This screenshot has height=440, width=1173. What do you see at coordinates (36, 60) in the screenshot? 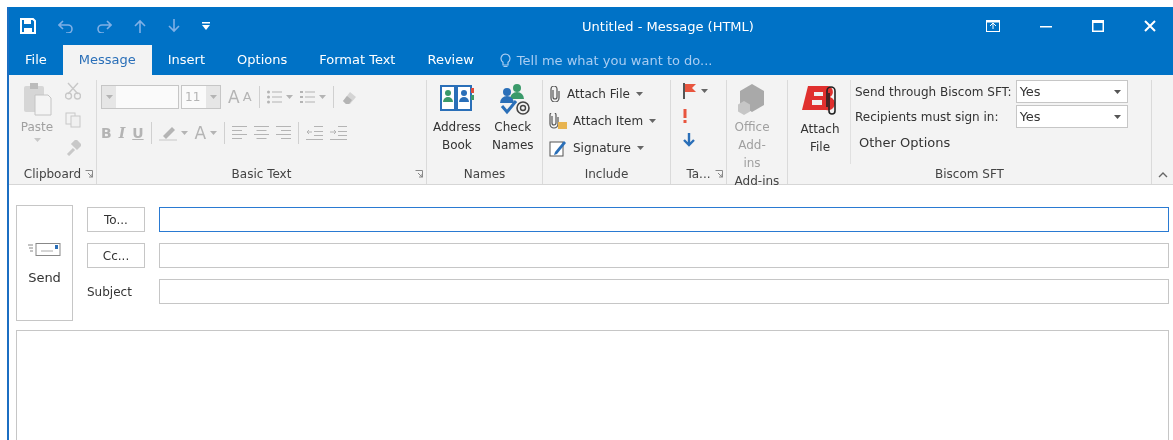
I see `ribbon-tab: File` at bounding box center [36, 60].